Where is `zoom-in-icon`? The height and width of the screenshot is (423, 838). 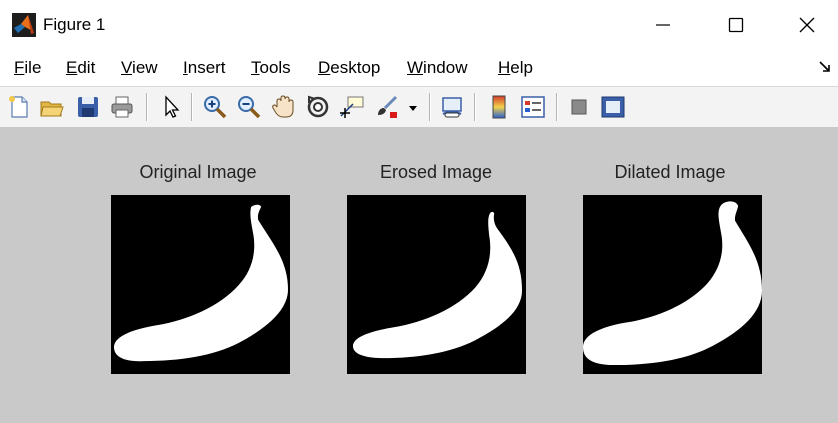 zoom-in-icon is located at coordinates (215, 107).